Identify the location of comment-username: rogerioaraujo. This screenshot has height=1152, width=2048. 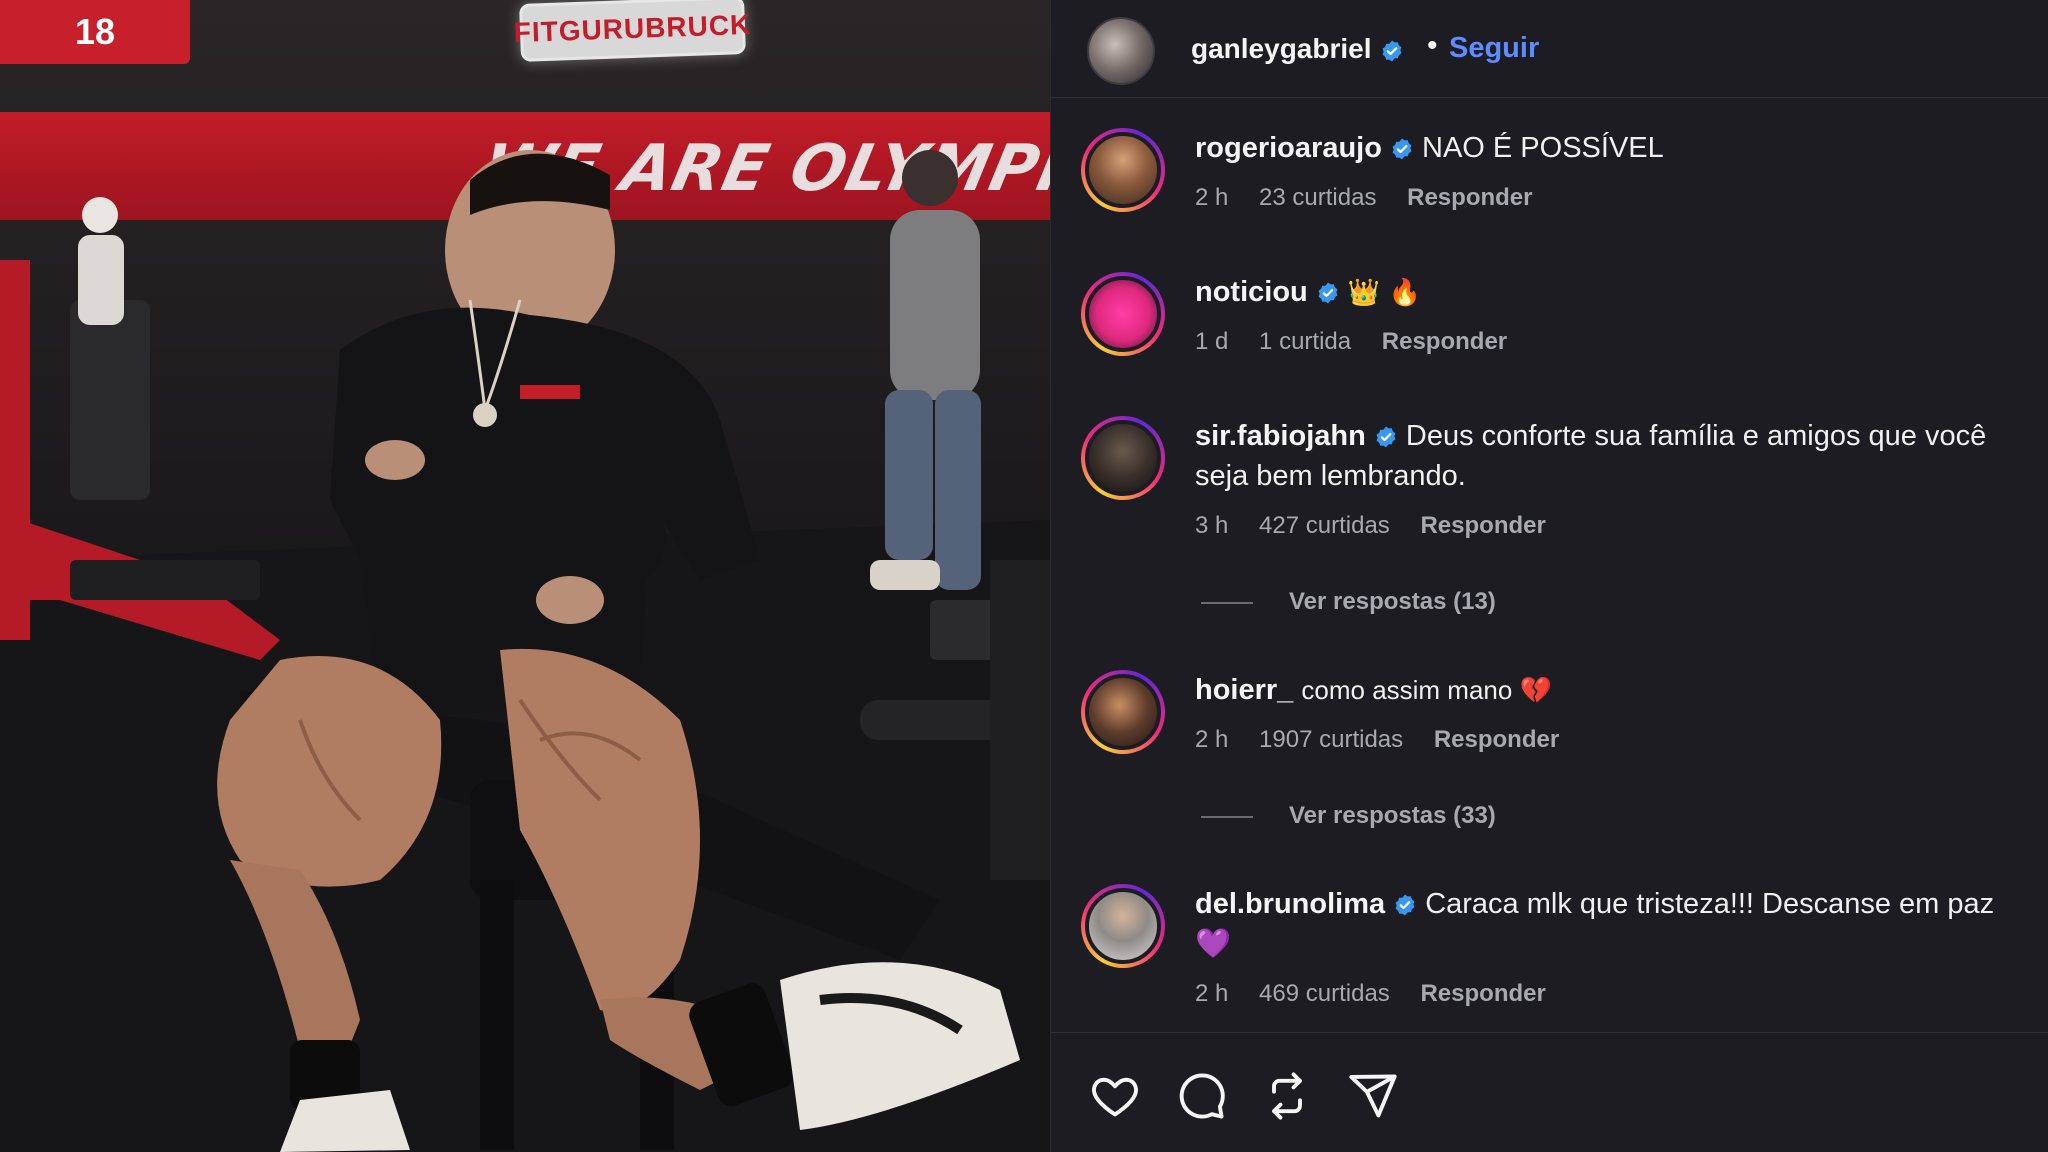
(1288, 148).